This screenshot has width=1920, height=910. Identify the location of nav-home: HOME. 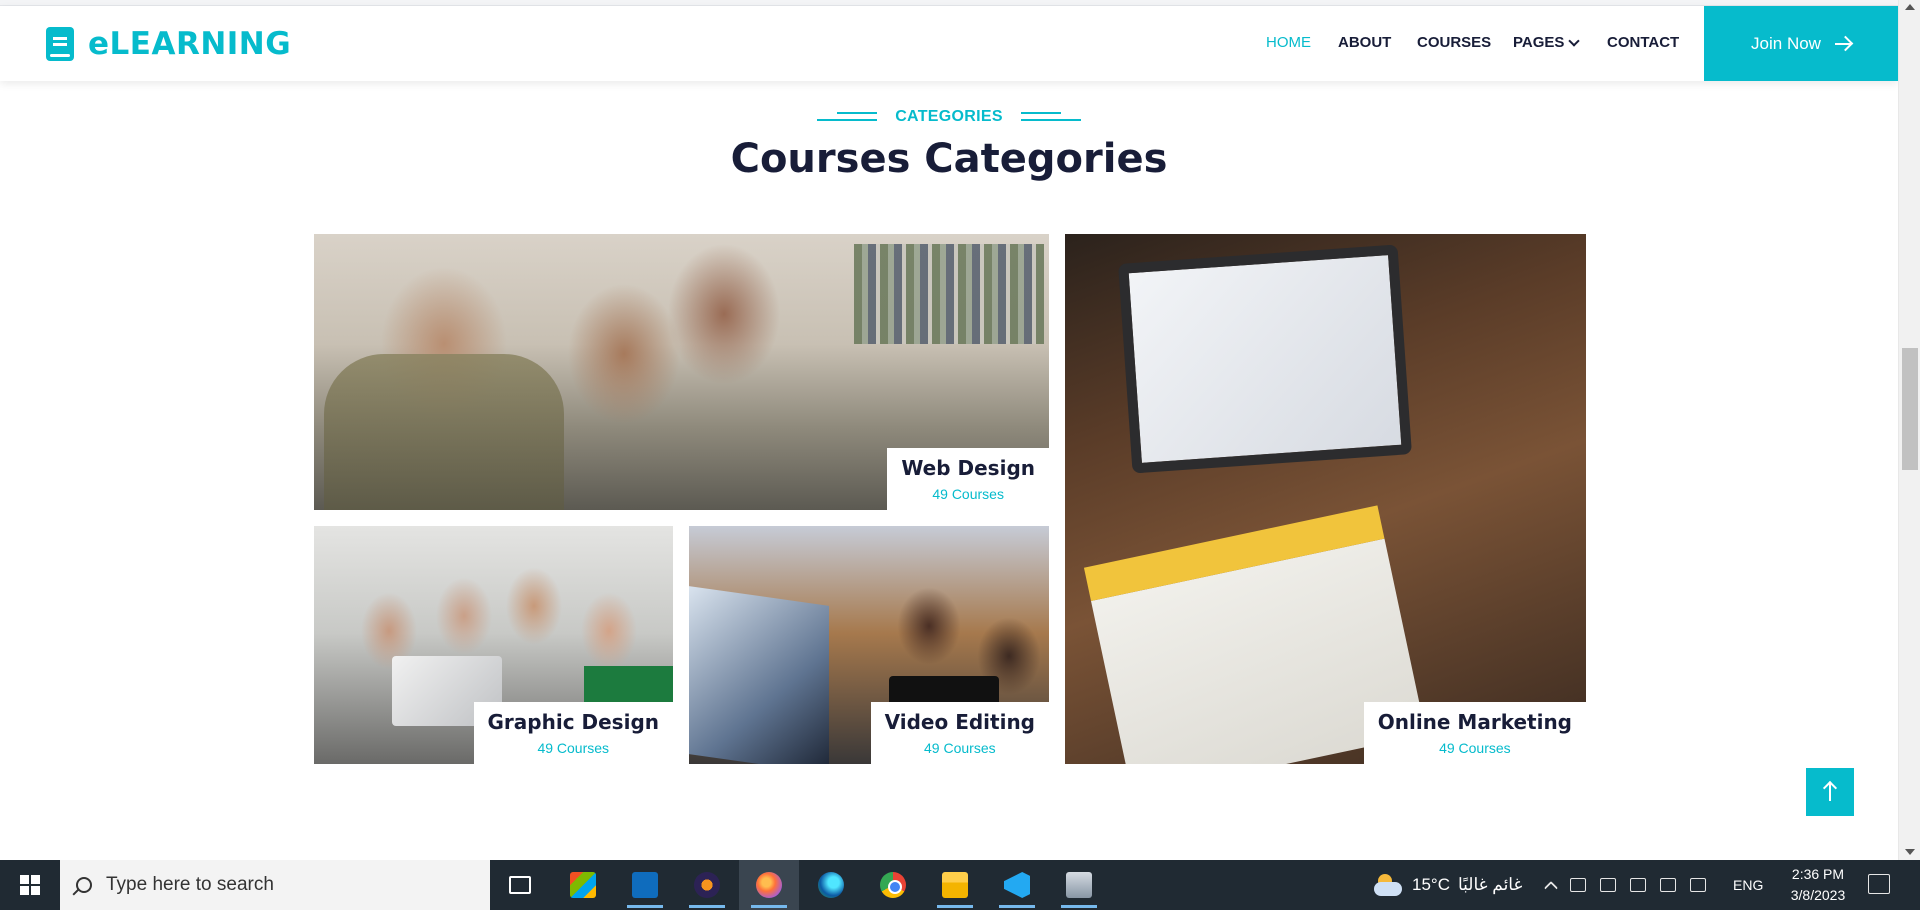
(1288, 42).